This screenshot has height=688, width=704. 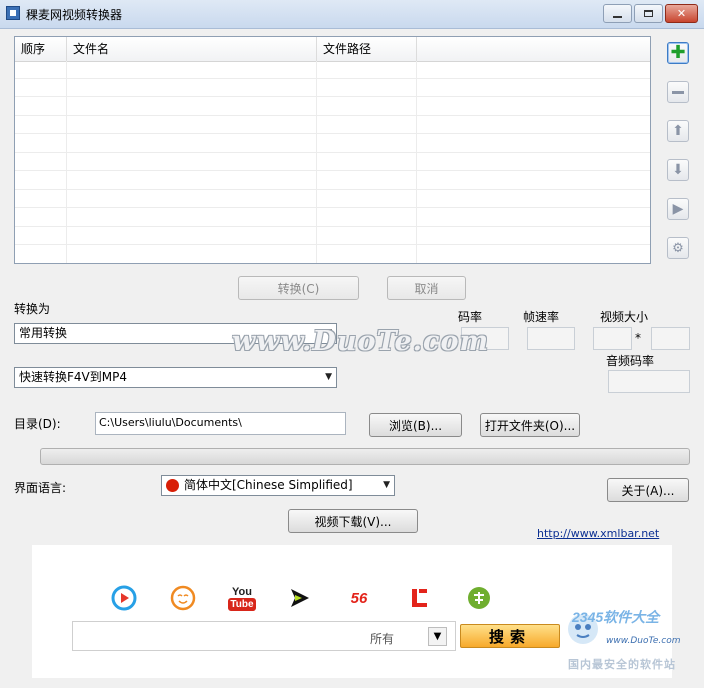 What do you see at coordinates (510, 636) in the screenshot?
I see `search-button: 搜索` at bounding box center [510, 636].